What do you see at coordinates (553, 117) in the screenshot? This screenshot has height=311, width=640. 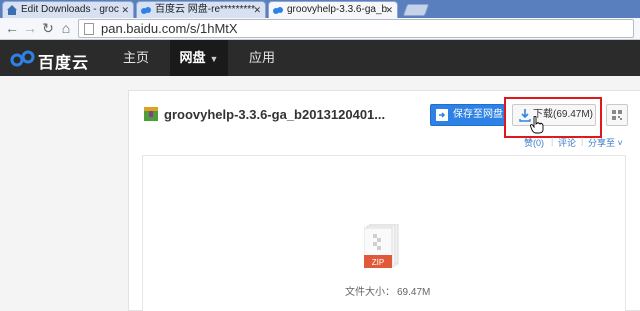 I see `download-highlight-box` at bounding box center [553, 117].